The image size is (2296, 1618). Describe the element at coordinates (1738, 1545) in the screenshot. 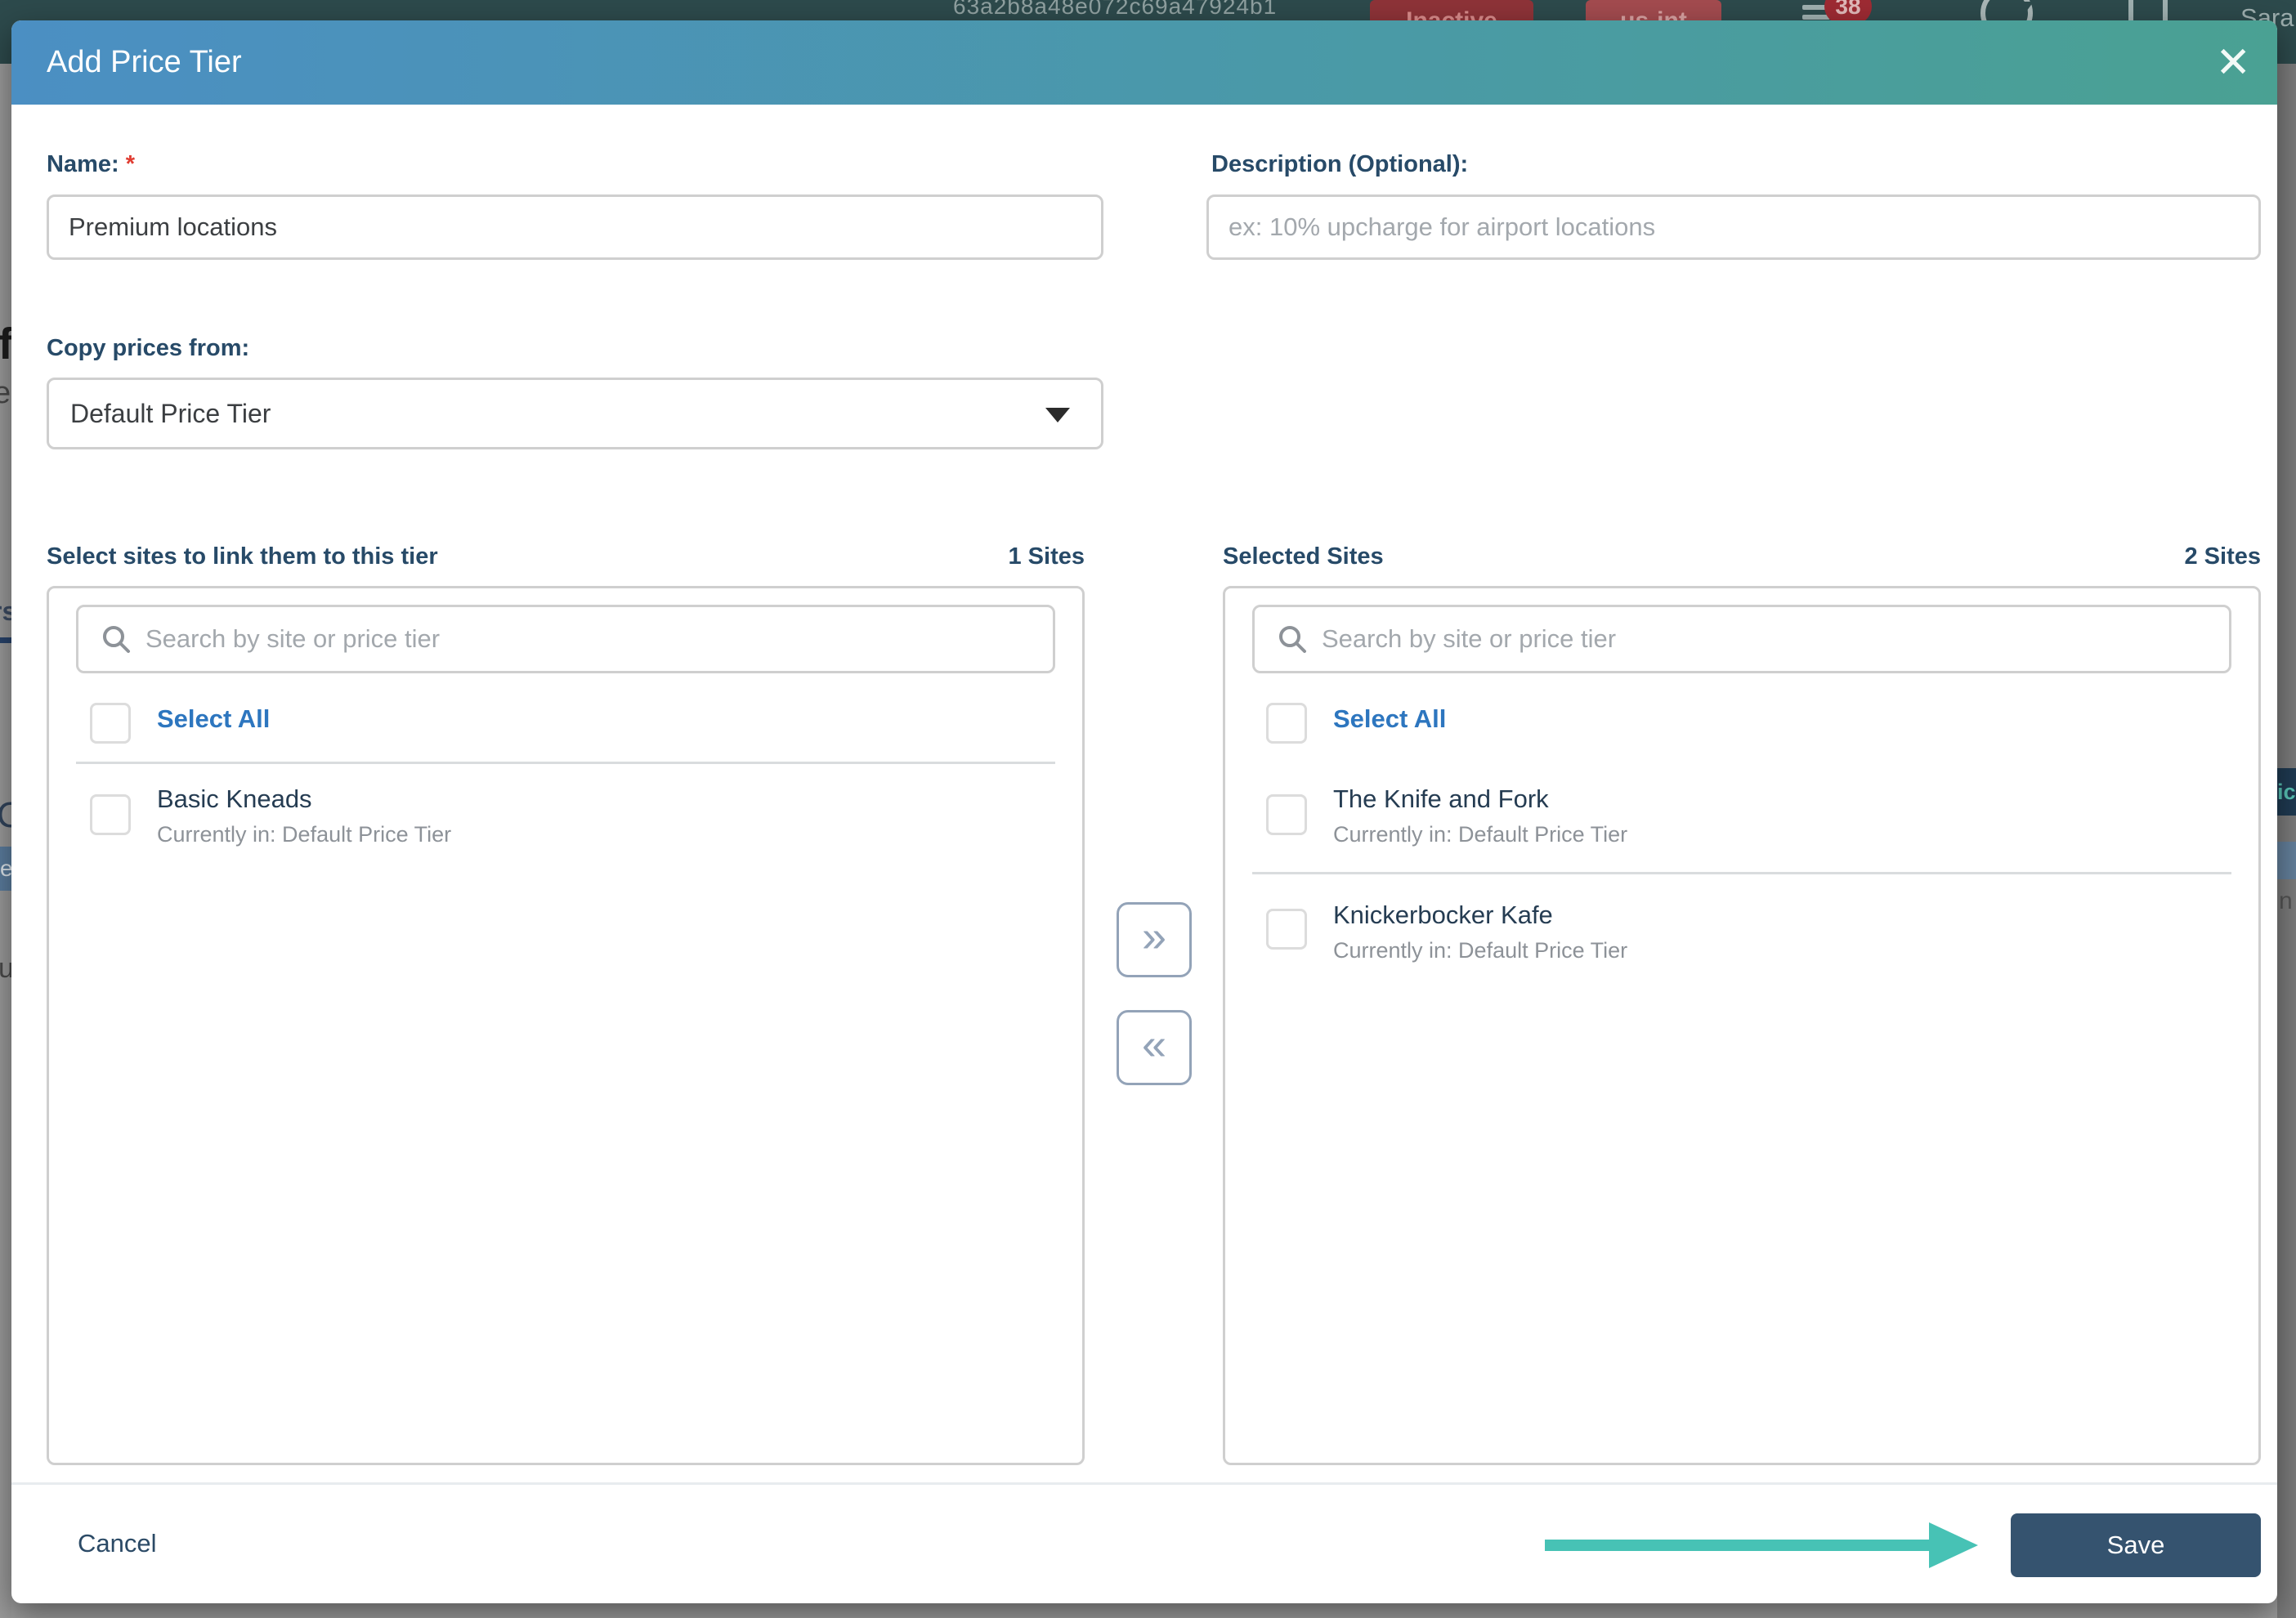

I see `arrow-shaft` at that location.